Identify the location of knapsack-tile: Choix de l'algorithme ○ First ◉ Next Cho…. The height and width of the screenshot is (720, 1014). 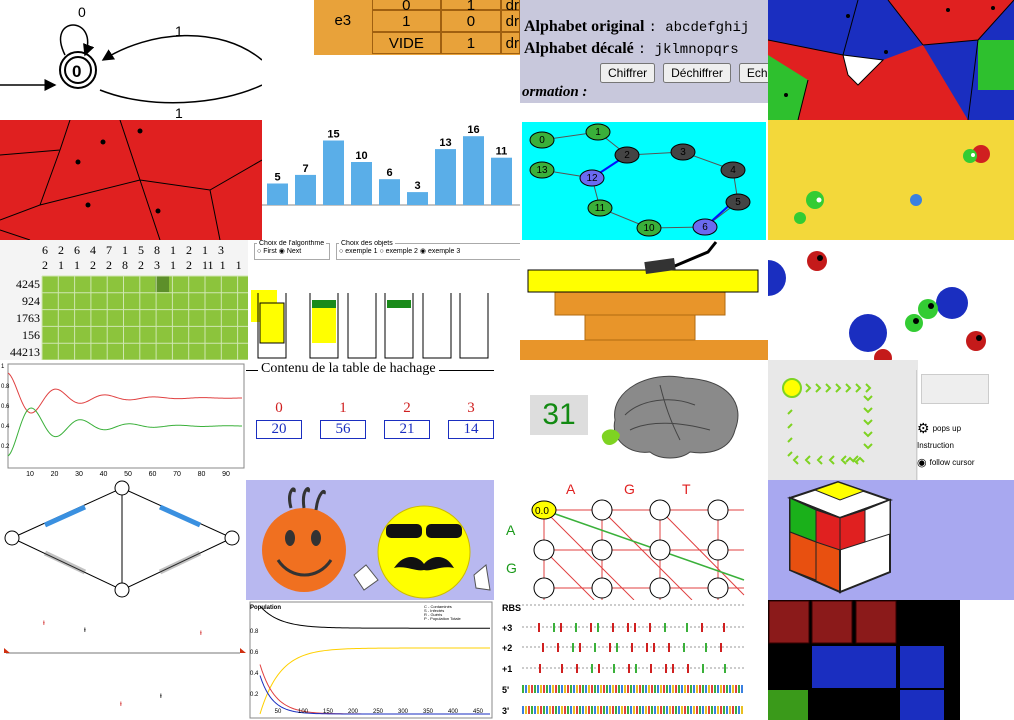
(384, 300).